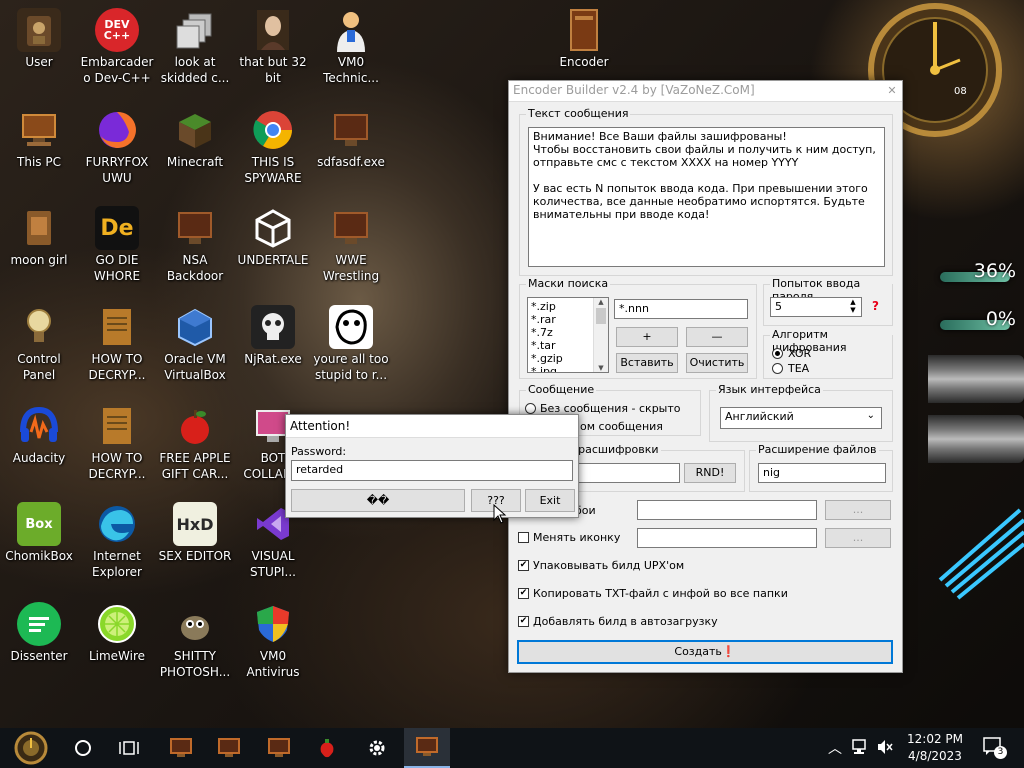 Image resolution: width=1024 pixels, height=768 pixels. I want to click on spinner-arrows-icon: ▲ ▼, so click(853, 307).